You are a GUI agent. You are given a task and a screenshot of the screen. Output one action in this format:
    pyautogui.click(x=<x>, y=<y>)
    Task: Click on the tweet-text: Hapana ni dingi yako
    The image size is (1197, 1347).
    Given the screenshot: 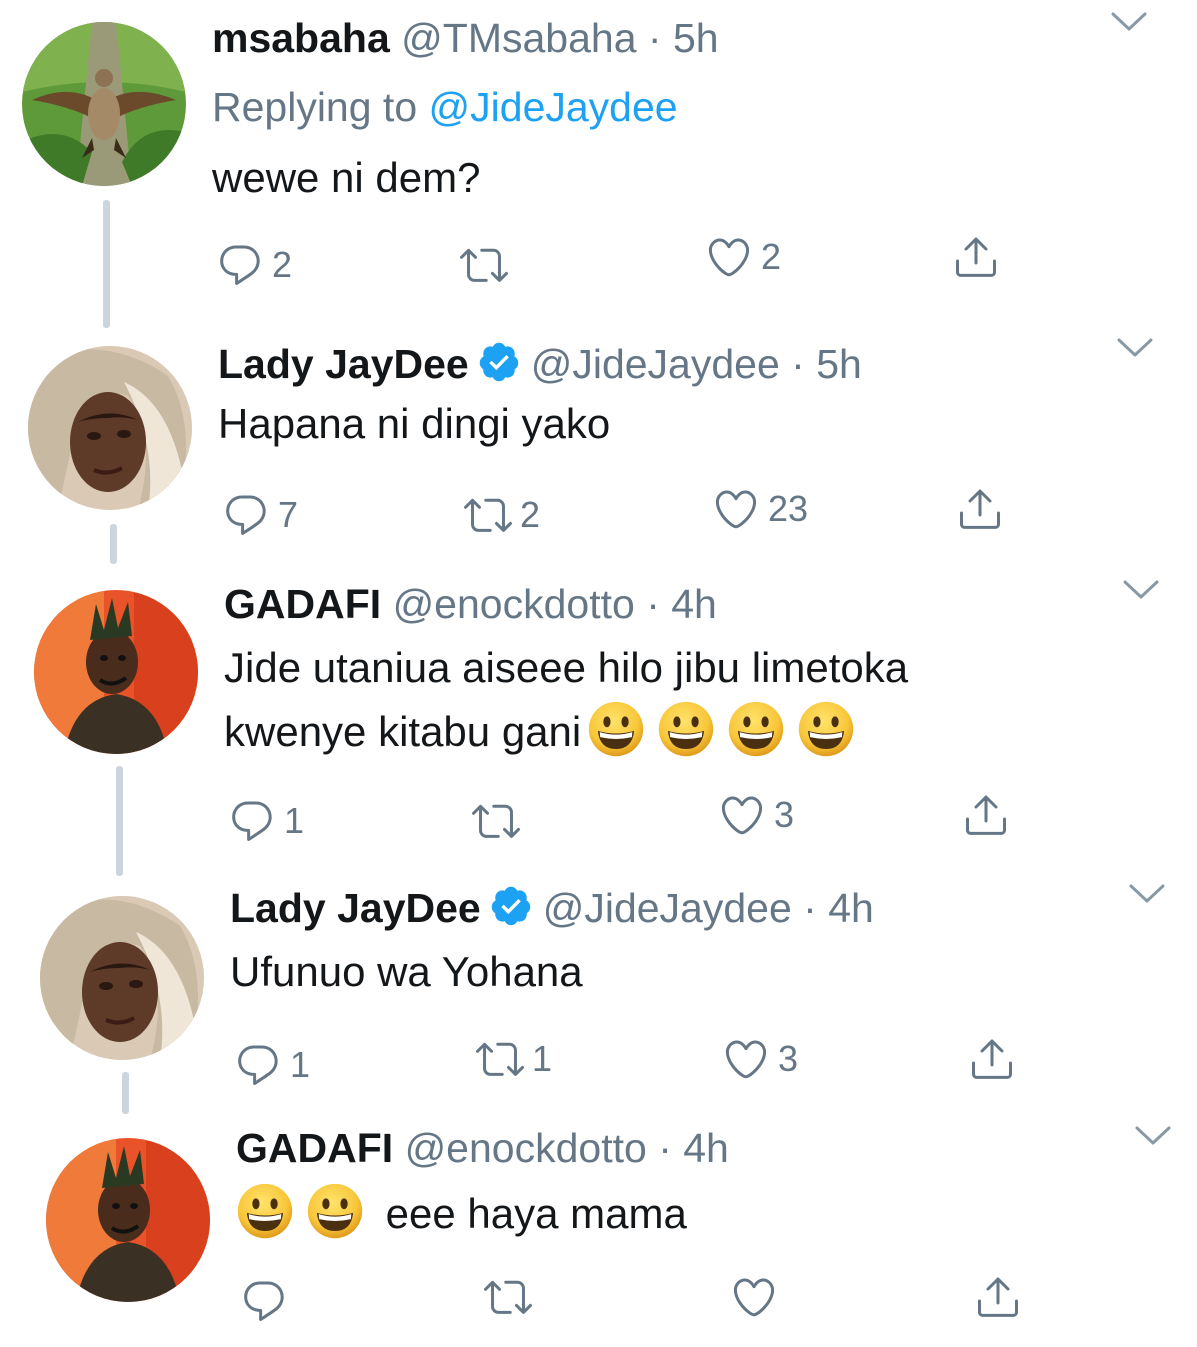 What is the action you would take?
    pyautogui.click(x=414, y=423)
    